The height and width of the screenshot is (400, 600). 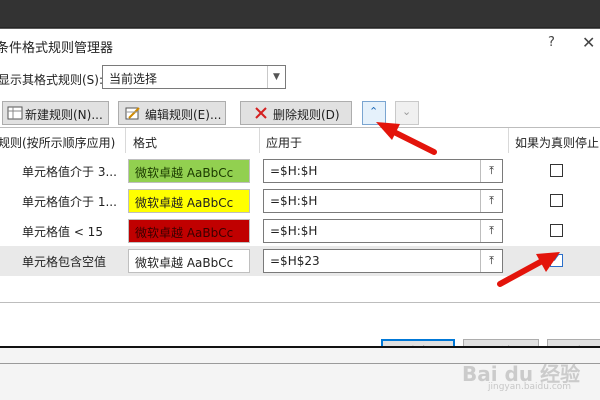 What do you see at coordinates (295, 261) in the screenshot?
I see `applies-to-value: =$H$23` at bounding box center [295, 261].